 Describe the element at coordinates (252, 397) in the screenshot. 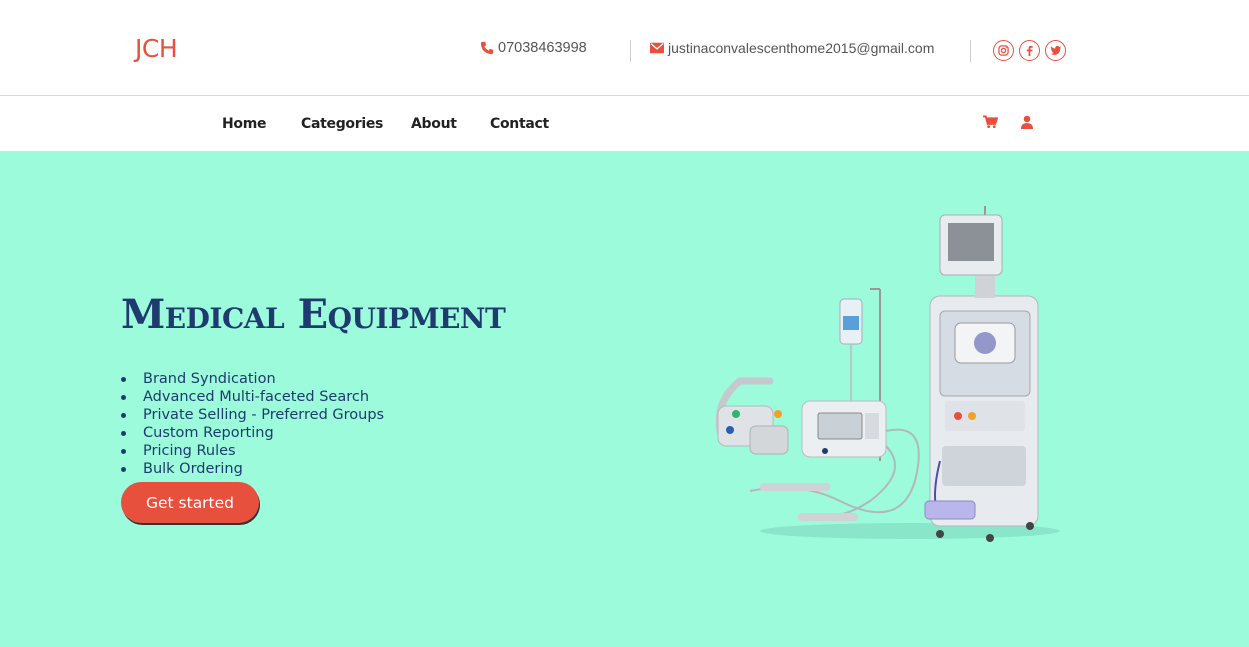

I see `list-item: Advanced Multi-faceted Search` at that location.